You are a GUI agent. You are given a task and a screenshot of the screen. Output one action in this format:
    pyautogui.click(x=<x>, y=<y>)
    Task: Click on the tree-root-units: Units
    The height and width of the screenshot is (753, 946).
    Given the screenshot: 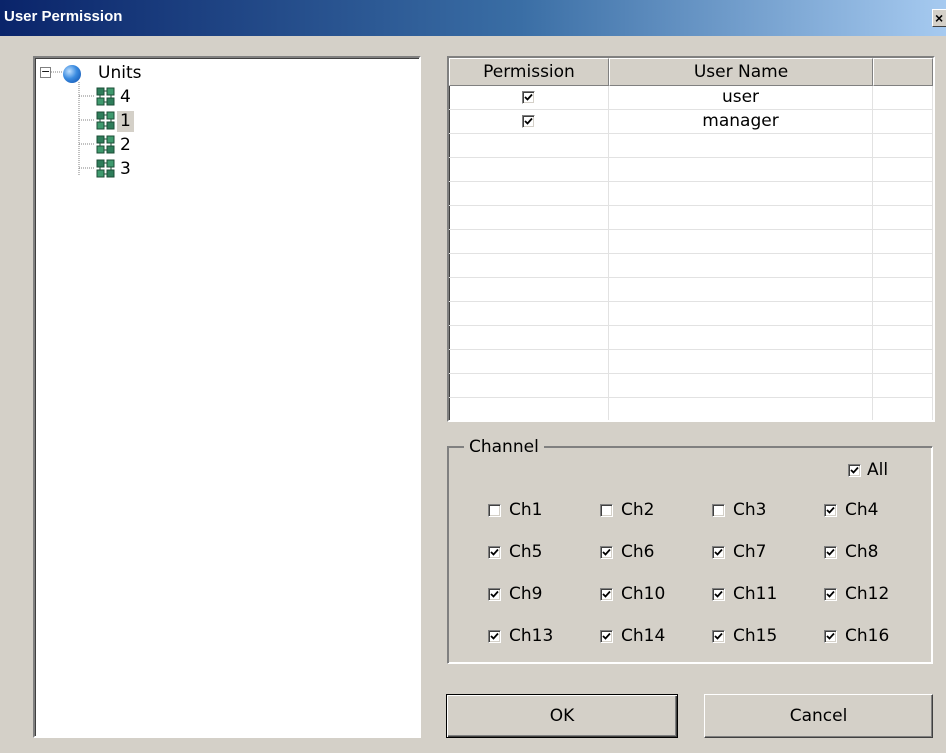 What is the action you would take?
    pyautogui.click(x=119, y=73)
    